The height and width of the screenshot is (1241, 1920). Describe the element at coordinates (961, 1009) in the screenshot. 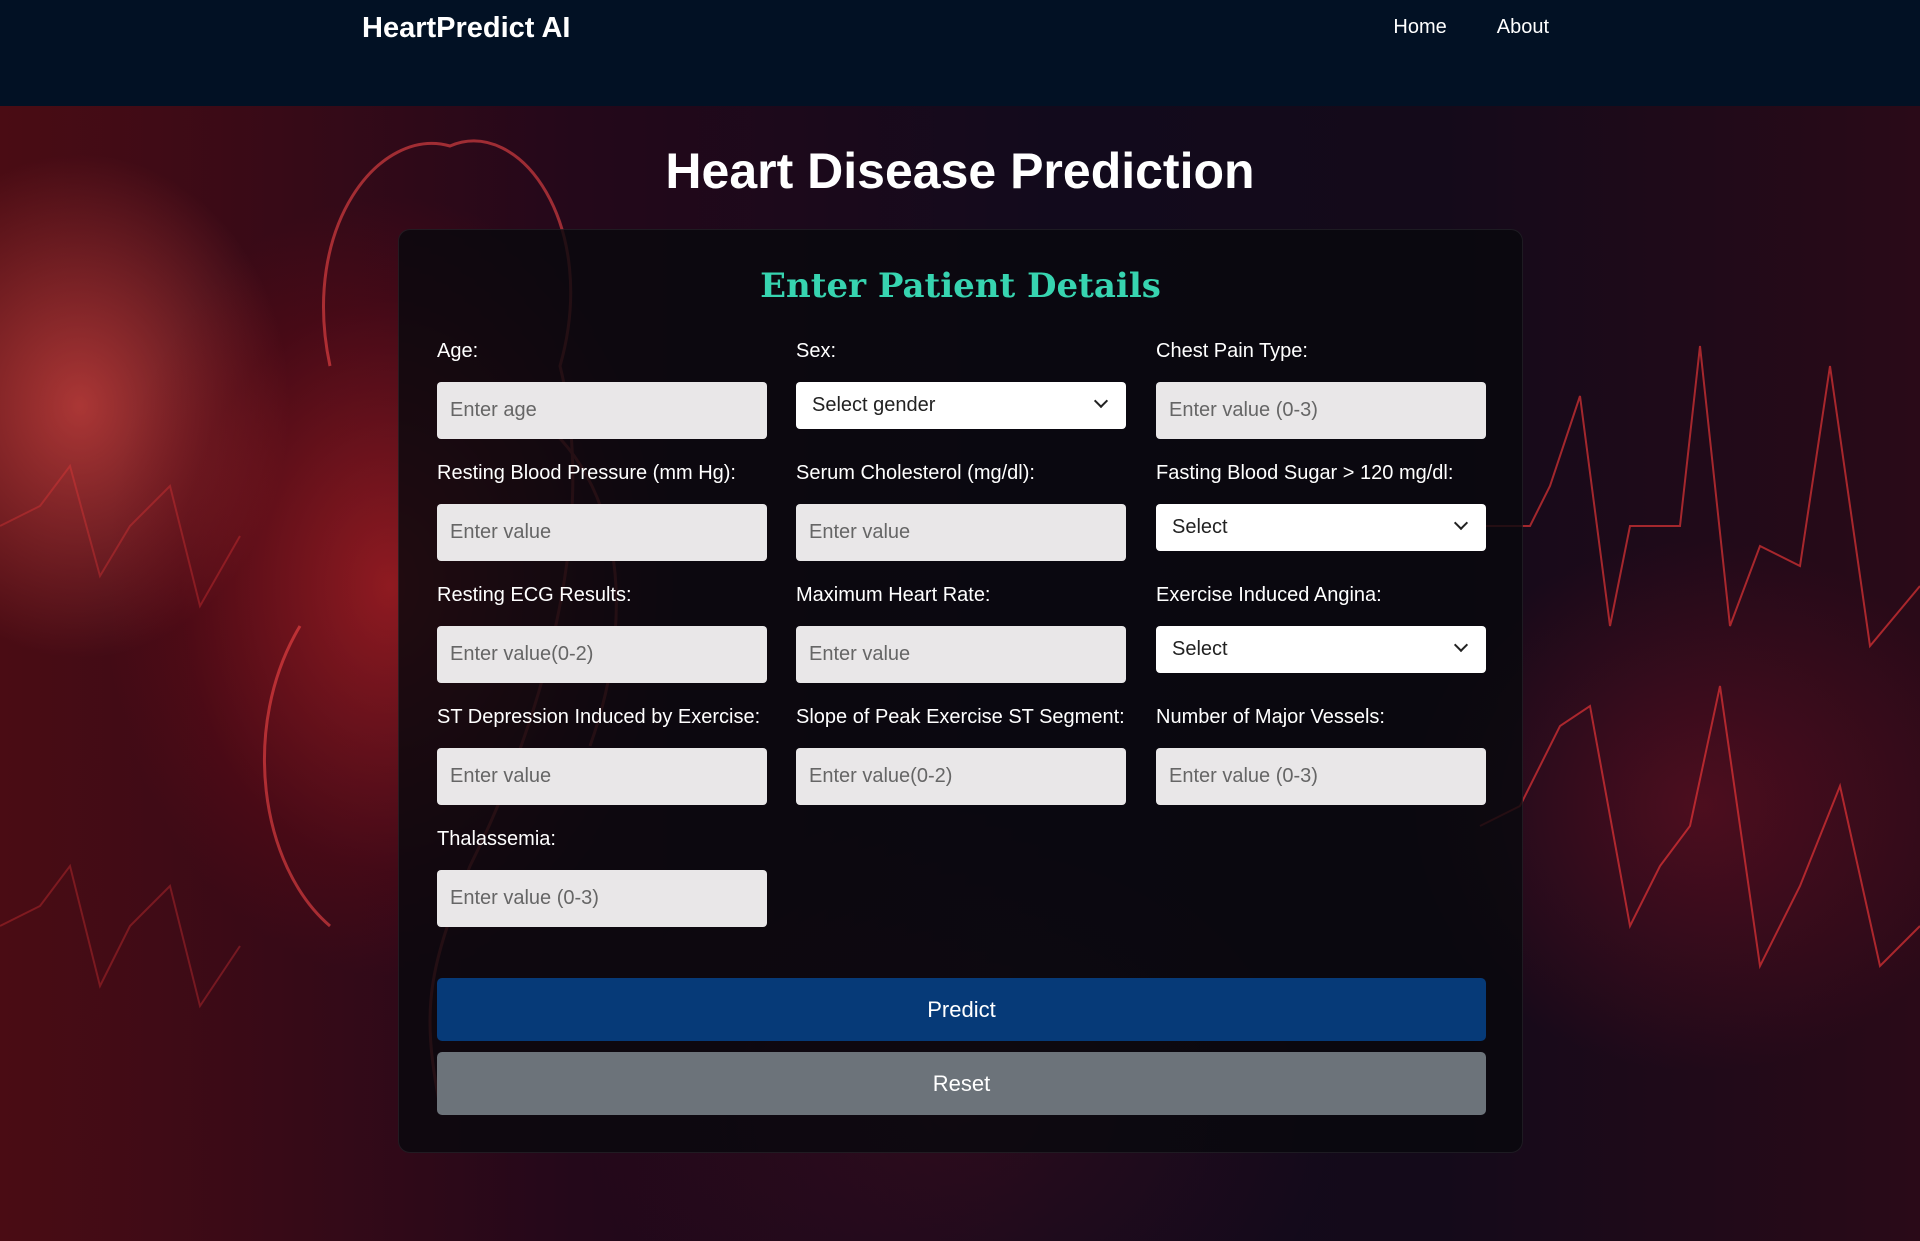

I see `predict-button: Predict` at that location.